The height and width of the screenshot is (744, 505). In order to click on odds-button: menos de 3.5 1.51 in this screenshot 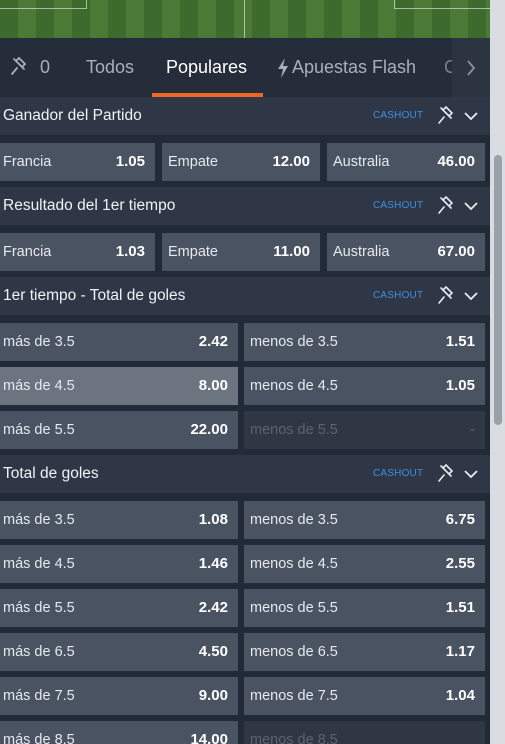, I will do `click(364, 342)`.